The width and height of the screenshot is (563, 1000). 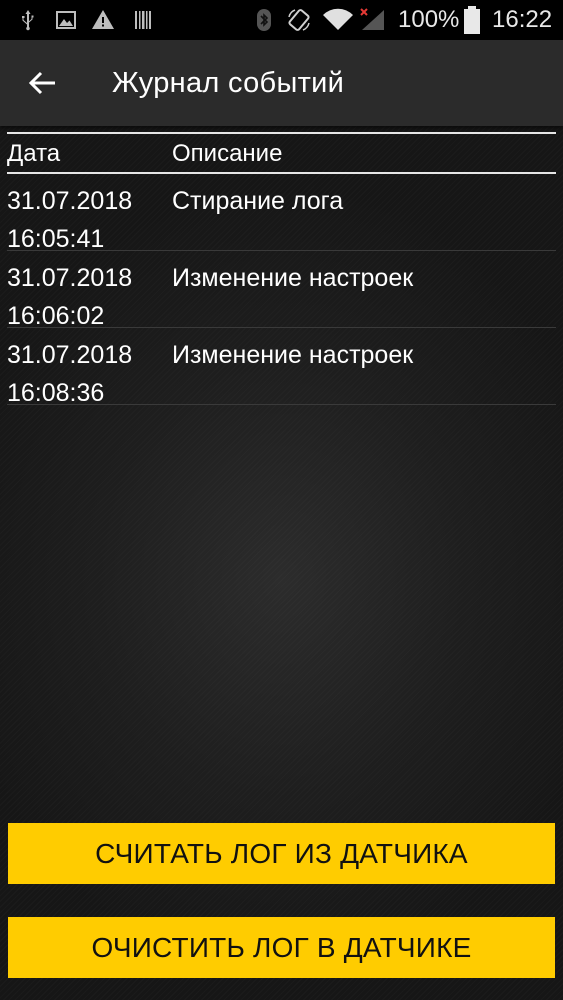 I want to click on screen-rotation-icon, so click(x=299, y=20).